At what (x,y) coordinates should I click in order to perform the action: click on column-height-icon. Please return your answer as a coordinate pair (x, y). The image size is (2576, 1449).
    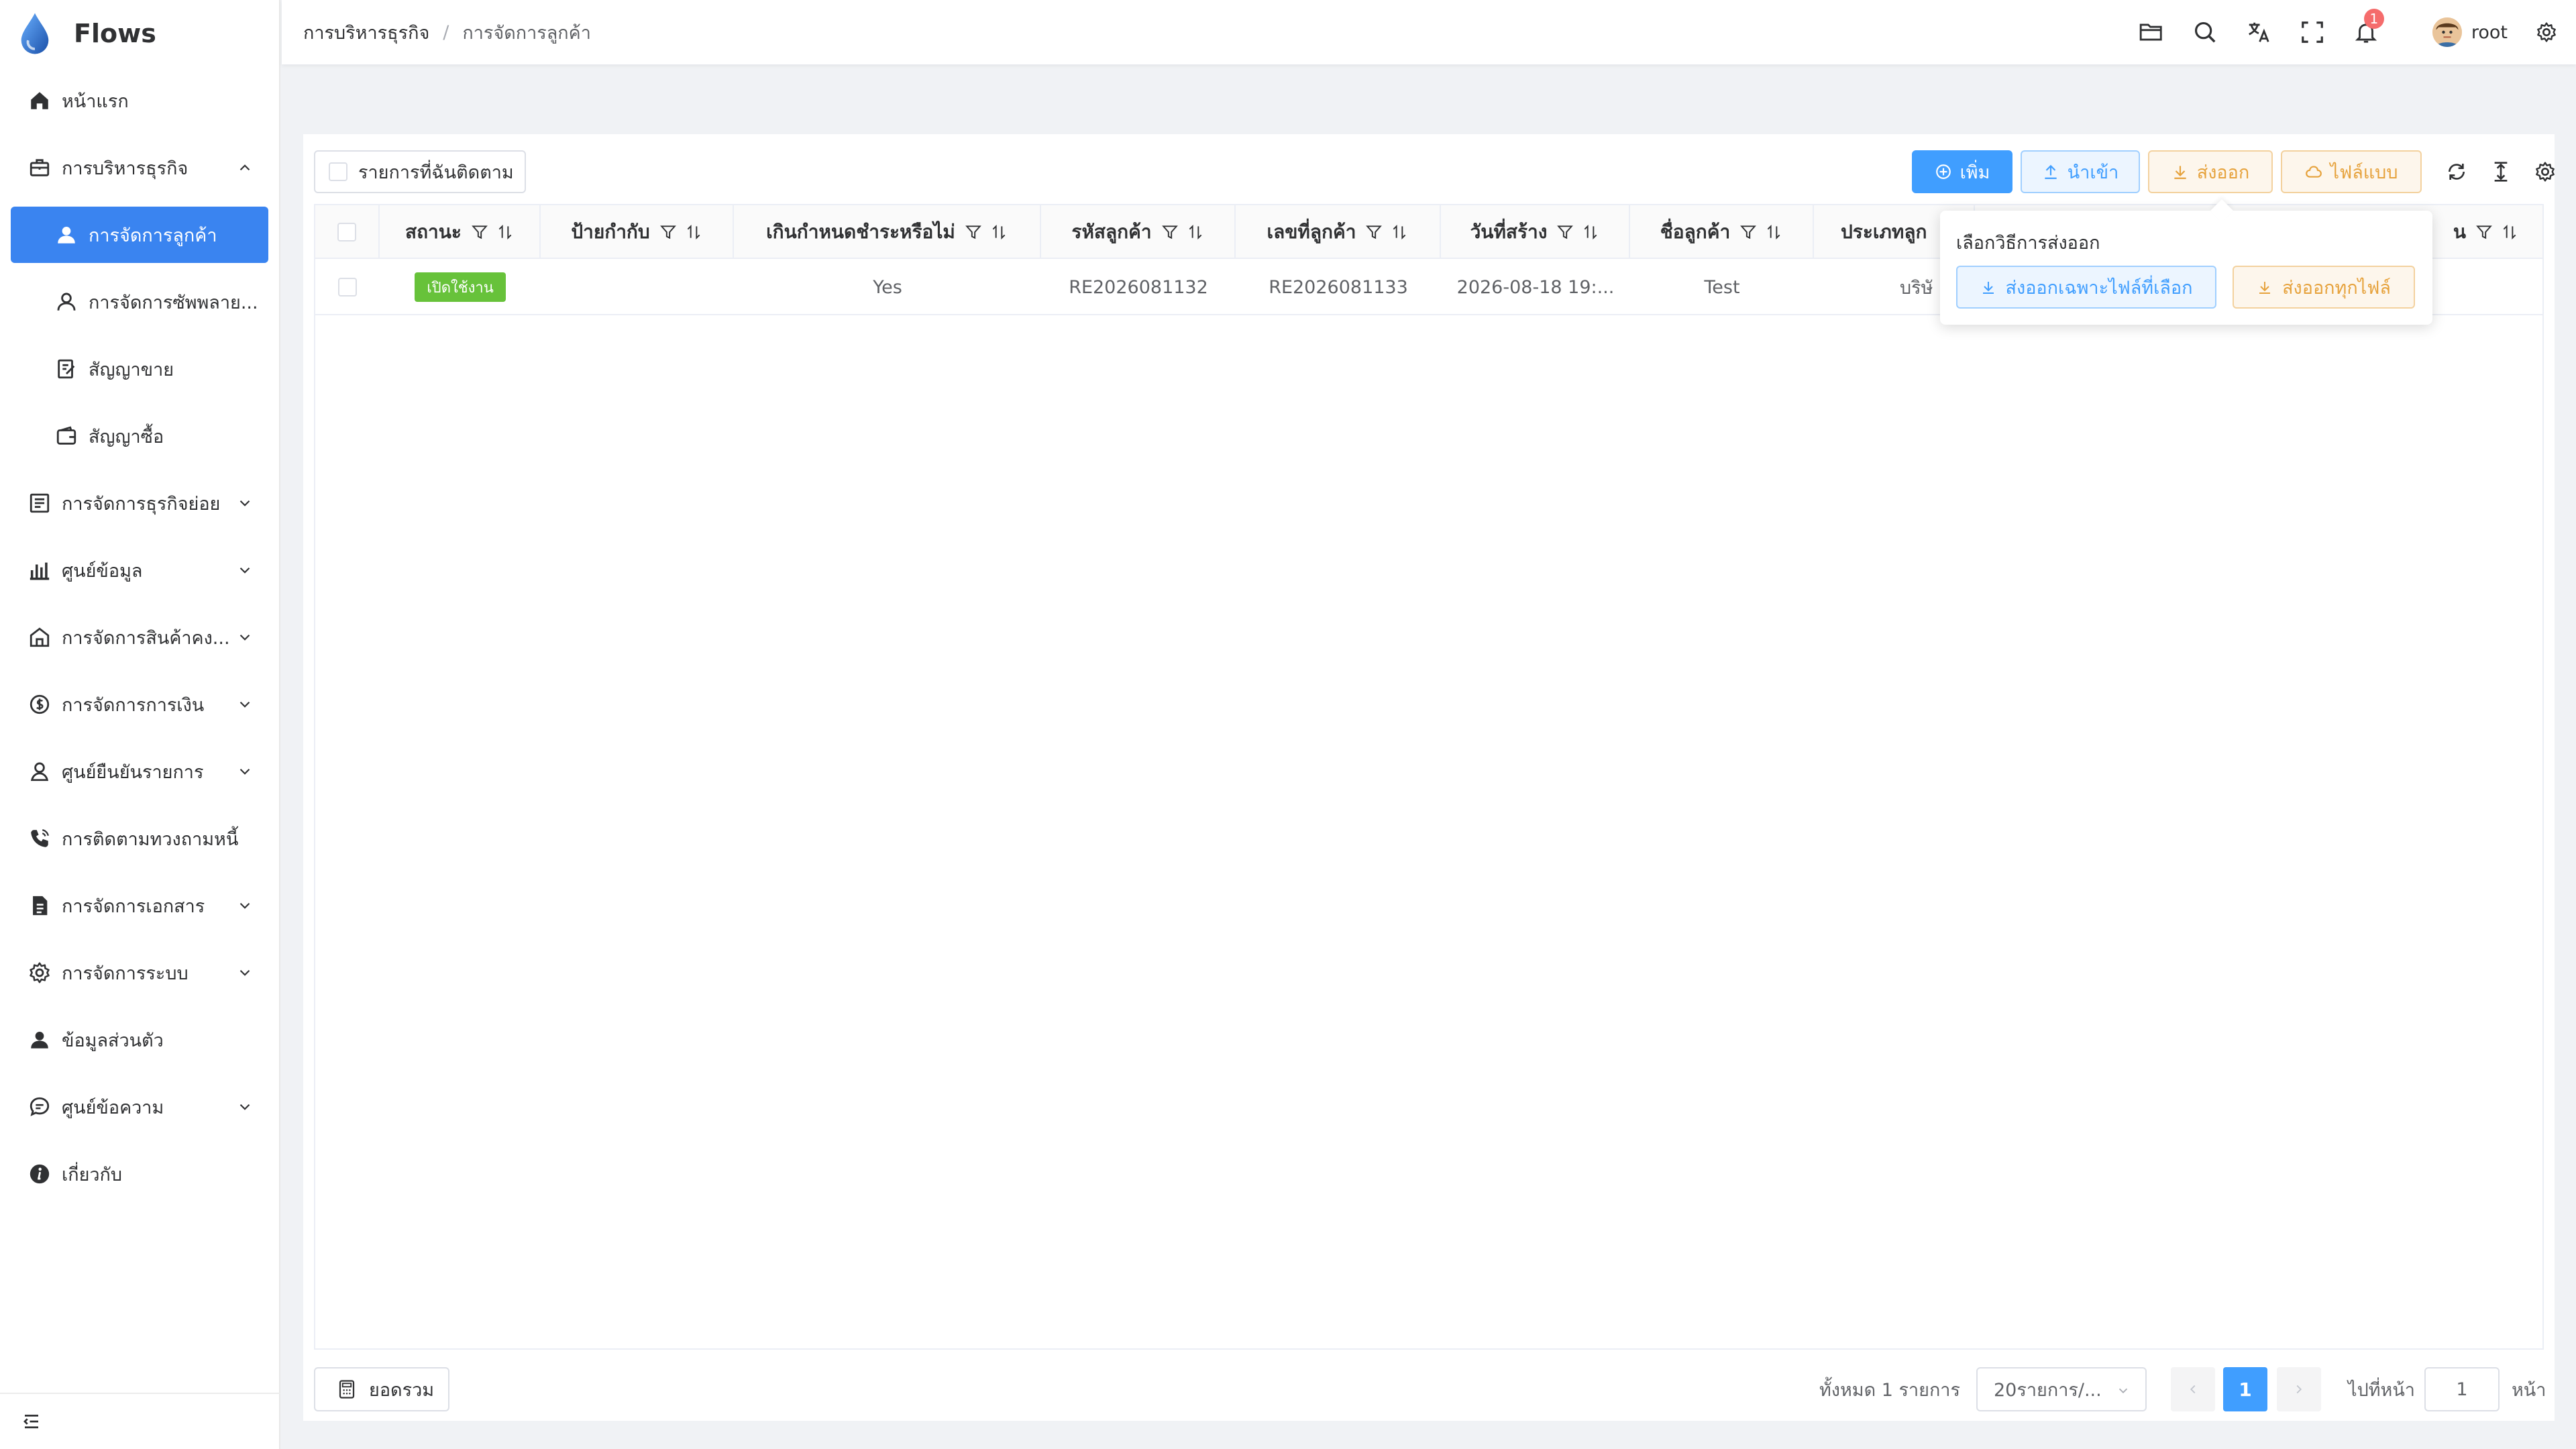
    Looking at the image, I should click on (2501, 172).